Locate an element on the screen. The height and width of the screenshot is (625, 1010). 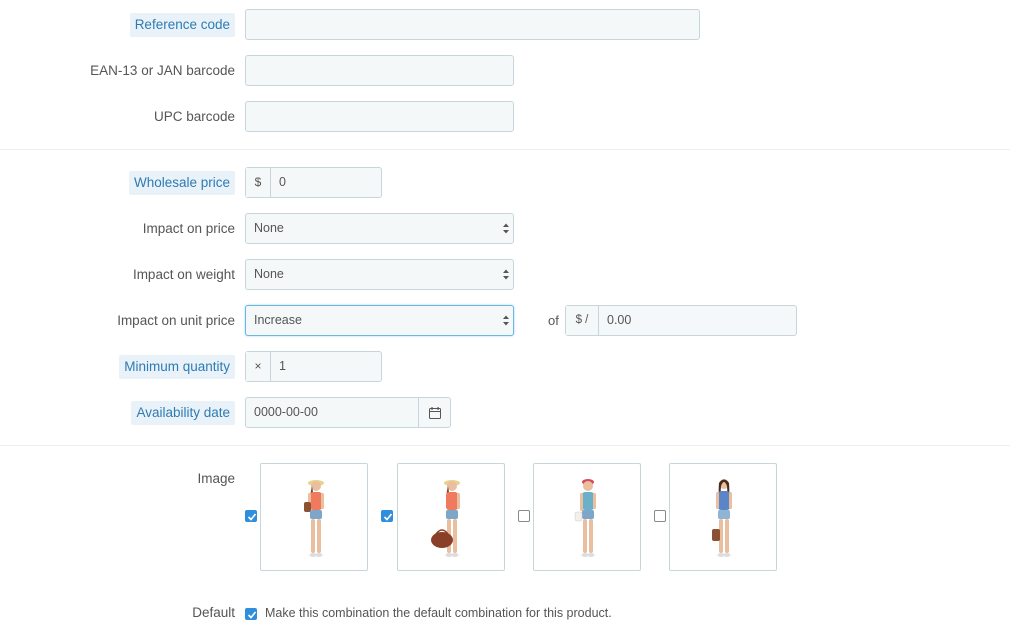
upc-label: UPC barcode is located at coordinates (194, 116).